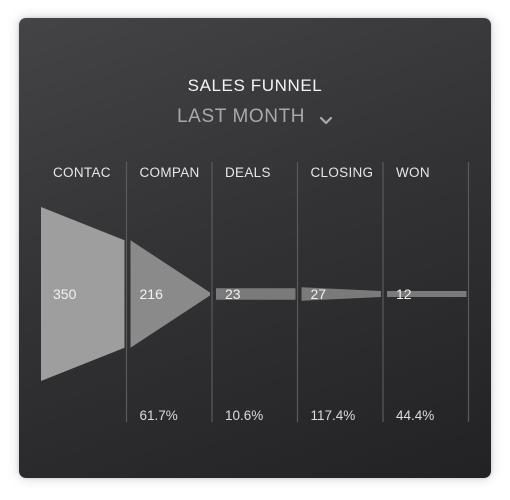 The image size is (510, 500). I want to click on conversion-rate-label: 44.4%, so click(415, 415).